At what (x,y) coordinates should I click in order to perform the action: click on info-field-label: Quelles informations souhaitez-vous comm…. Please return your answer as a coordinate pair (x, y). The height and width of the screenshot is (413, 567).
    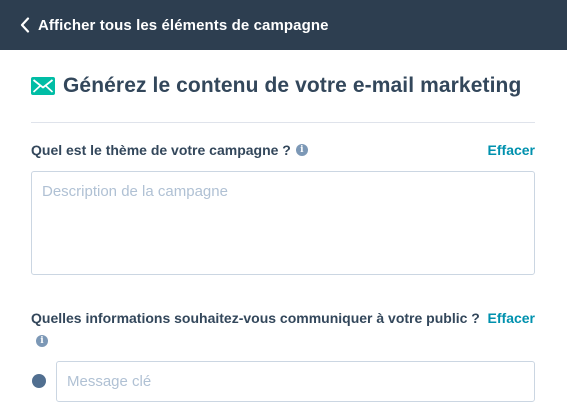
    Looking at the image, I should click on (255, 318).